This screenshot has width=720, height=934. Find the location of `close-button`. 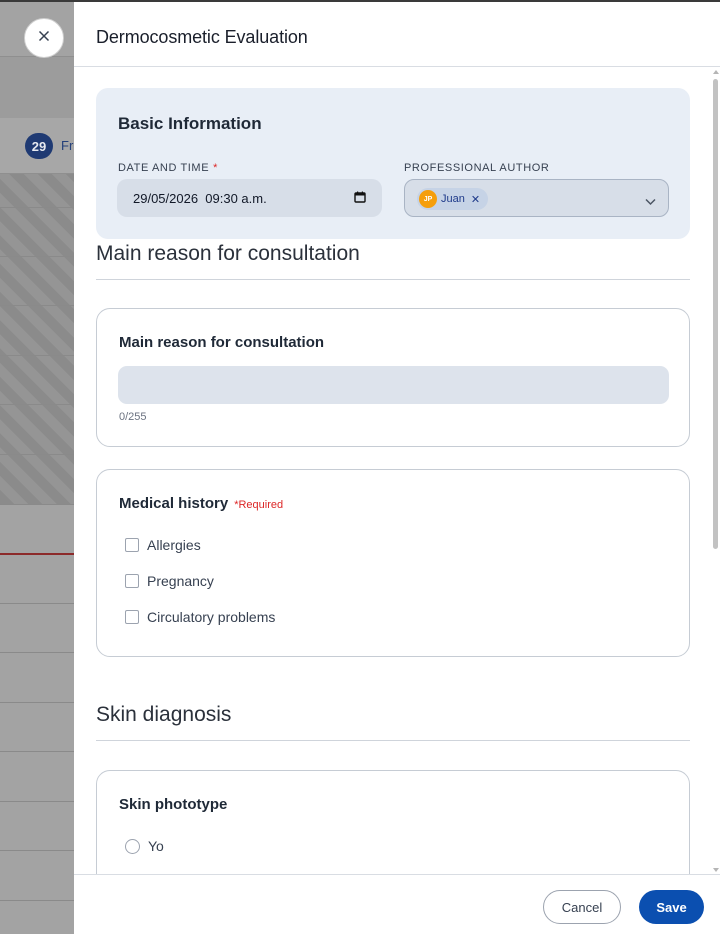

close-button is located at coordinates (44, 38).